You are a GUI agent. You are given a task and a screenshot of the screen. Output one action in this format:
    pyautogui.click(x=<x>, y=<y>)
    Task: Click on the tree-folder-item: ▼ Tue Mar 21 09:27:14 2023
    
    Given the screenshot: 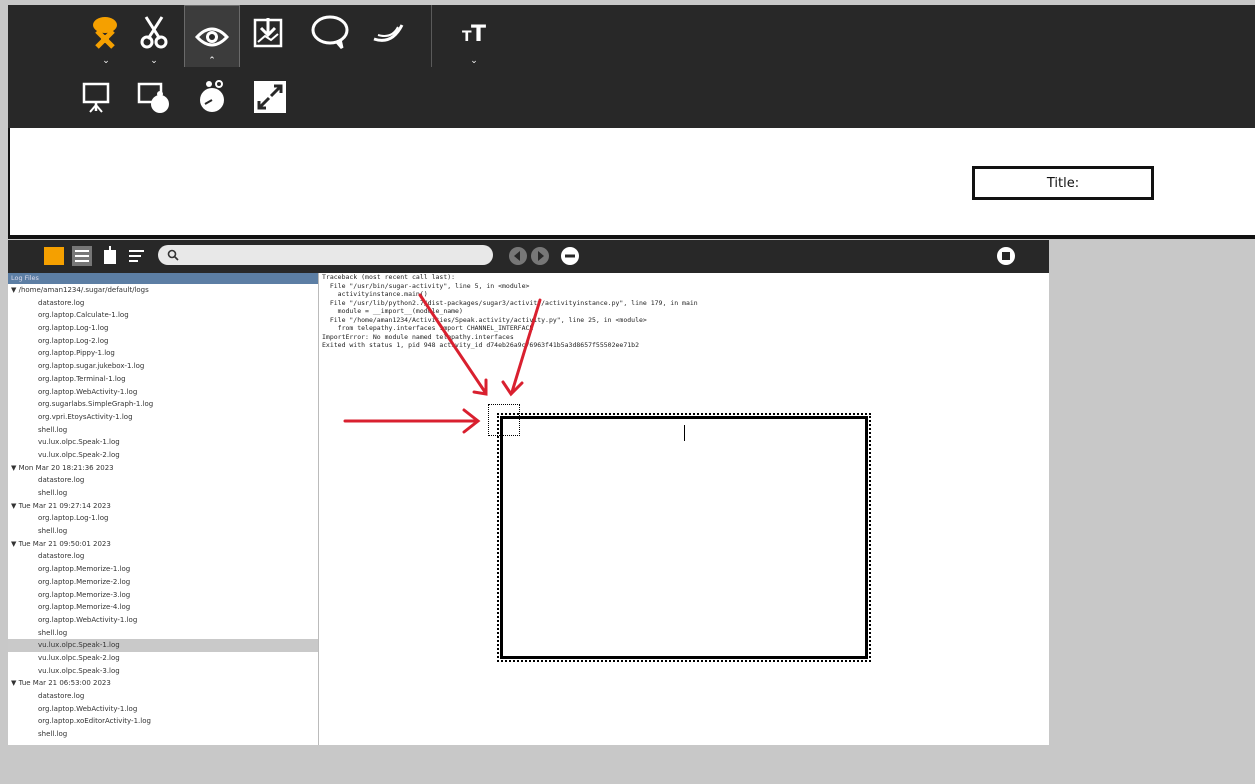 What is the action you would take?
    pyautogui.click(x=163, y=506)
    